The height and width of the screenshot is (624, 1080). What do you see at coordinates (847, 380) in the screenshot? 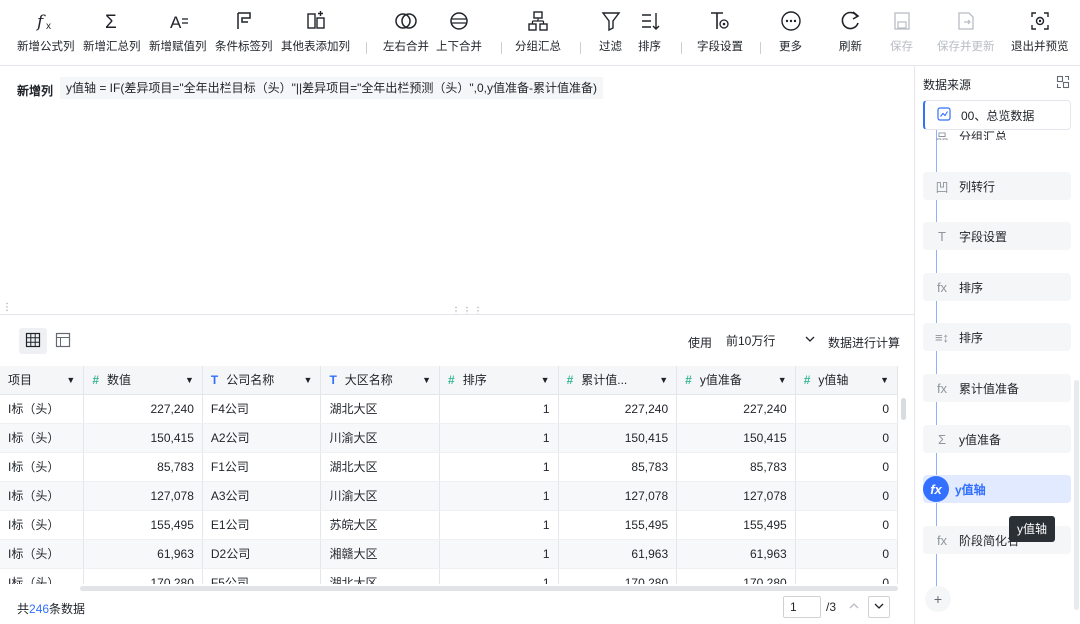
I see `column-header: # y值轴 ▼` at bounding box center [847, 380].